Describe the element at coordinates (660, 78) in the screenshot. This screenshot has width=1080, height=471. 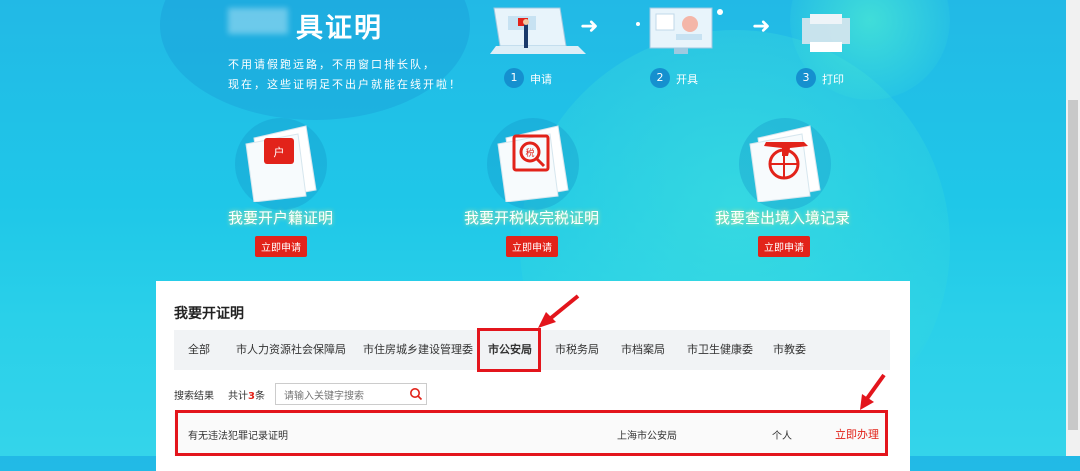
I see `step-number: 2` at that location.